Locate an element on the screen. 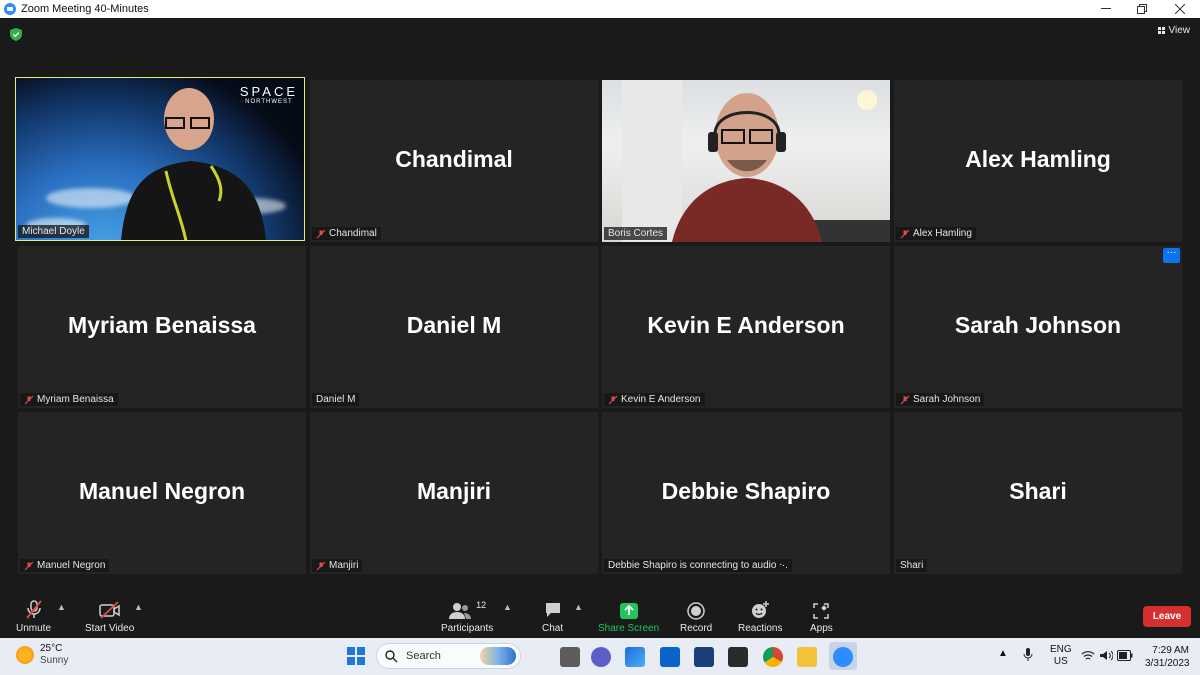 This screenshot has height=675, width=1200. participants-button: 12 Participants is located at coordinates (467, 616).